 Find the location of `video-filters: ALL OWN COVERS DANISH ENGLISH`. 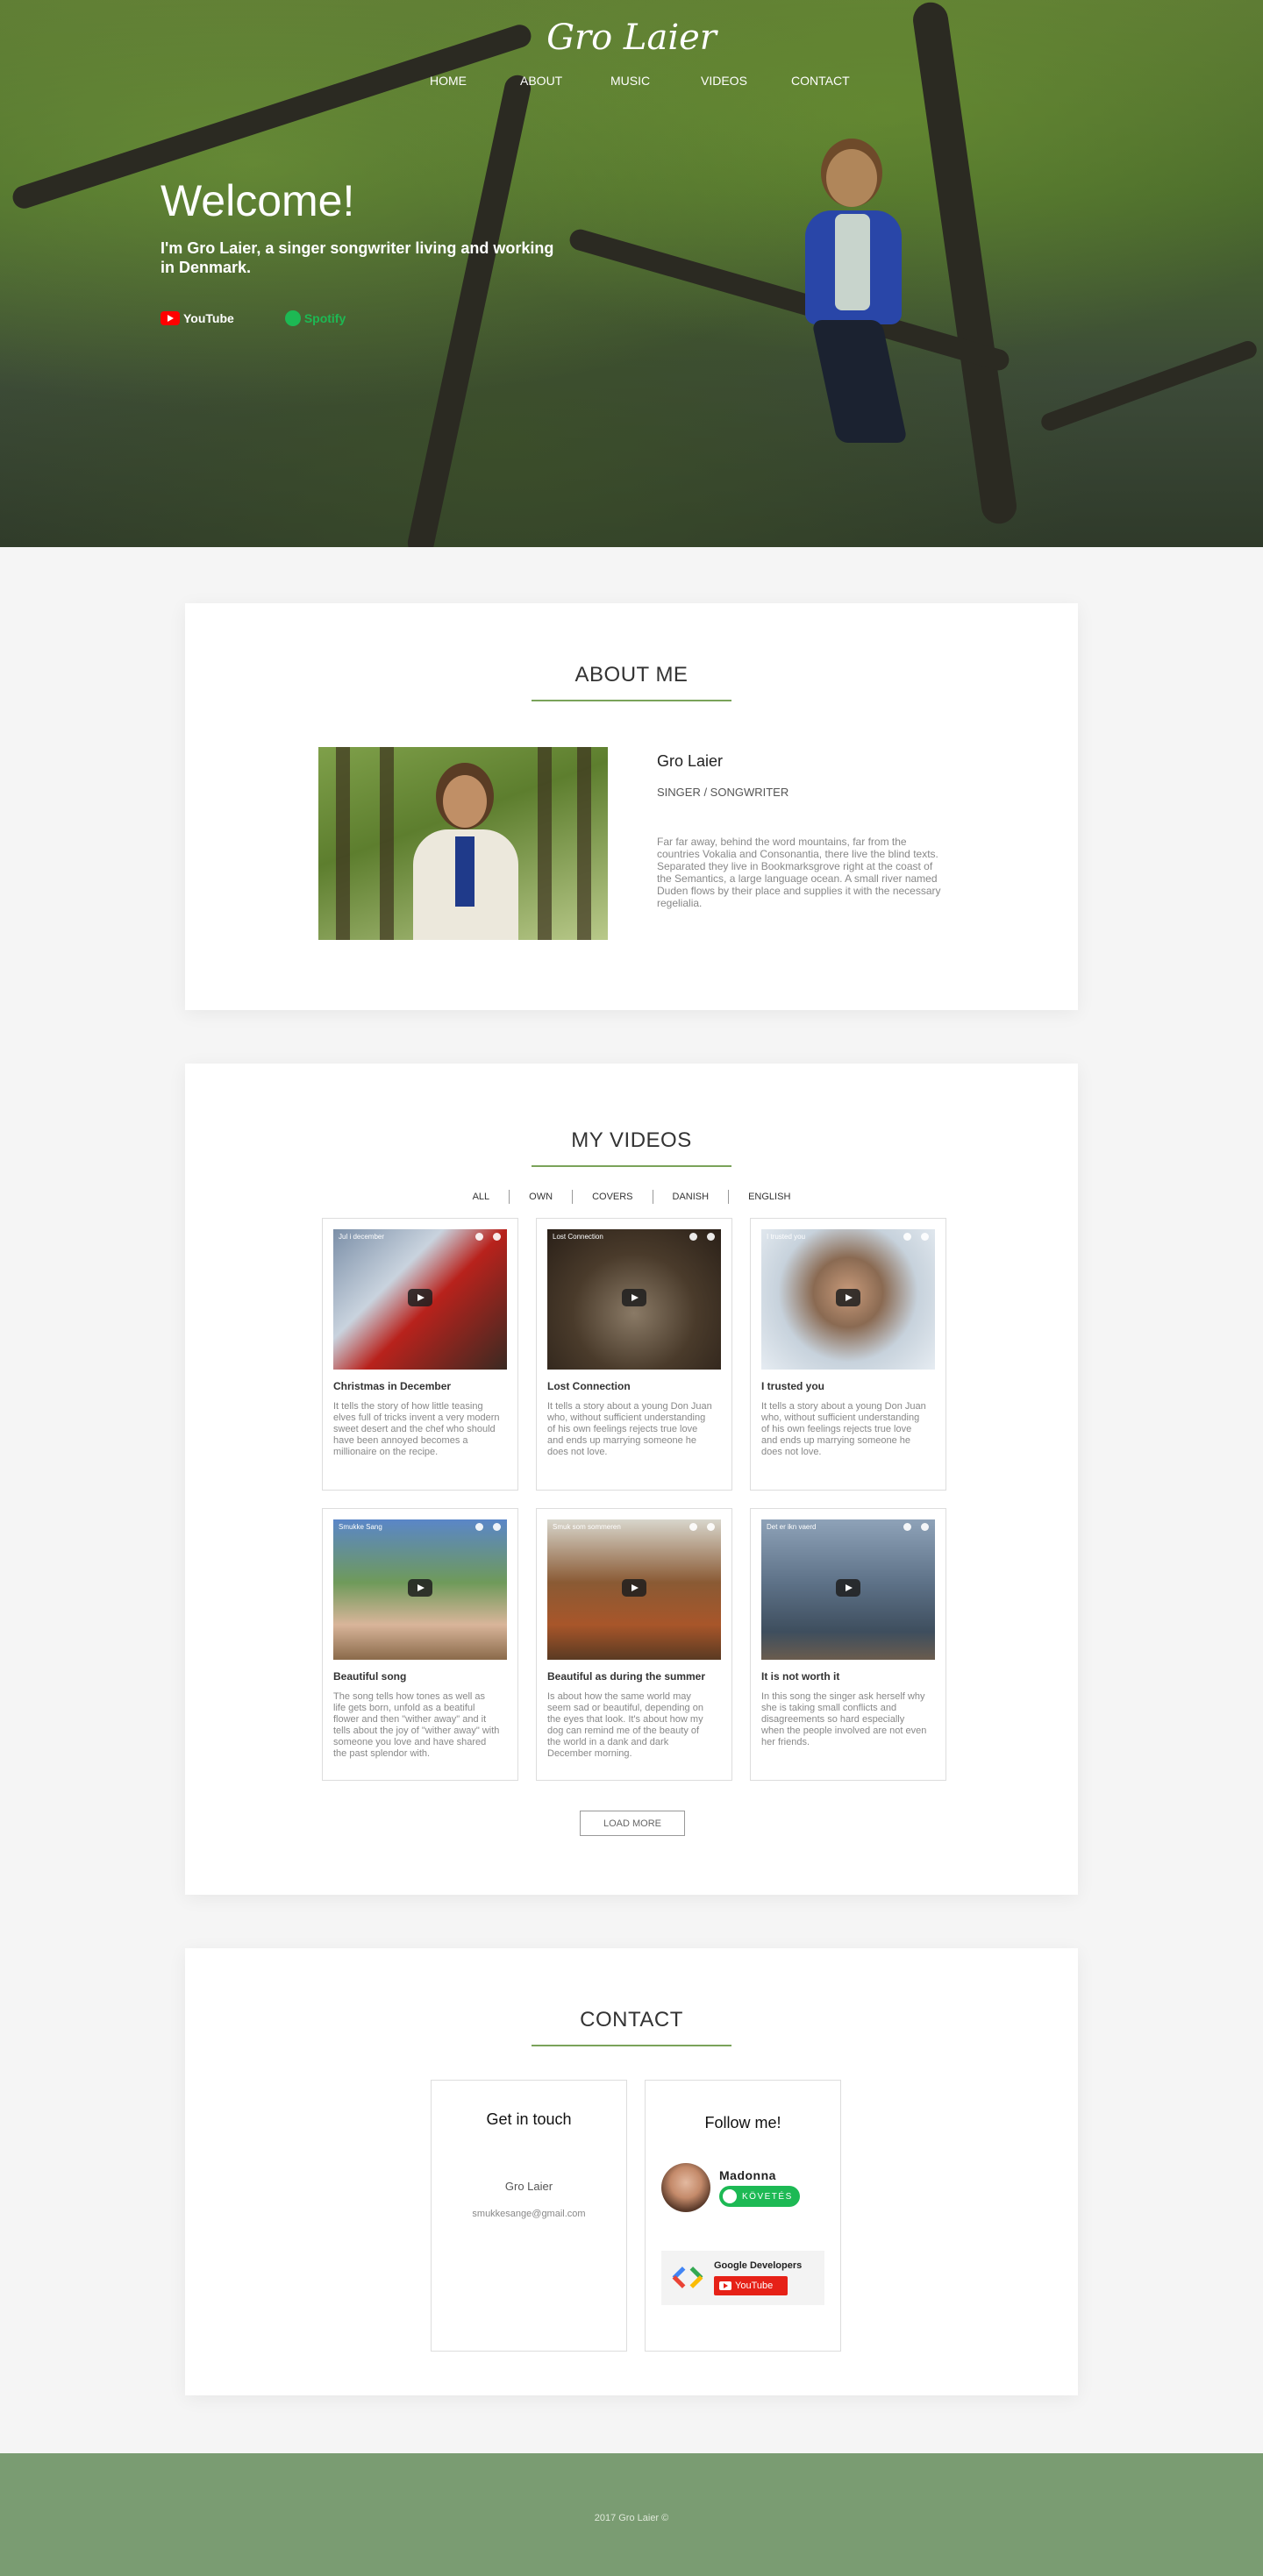

video-filters: ALL OWN COVERS DANISH ENGLISH is located at coordinates (631, 1197).